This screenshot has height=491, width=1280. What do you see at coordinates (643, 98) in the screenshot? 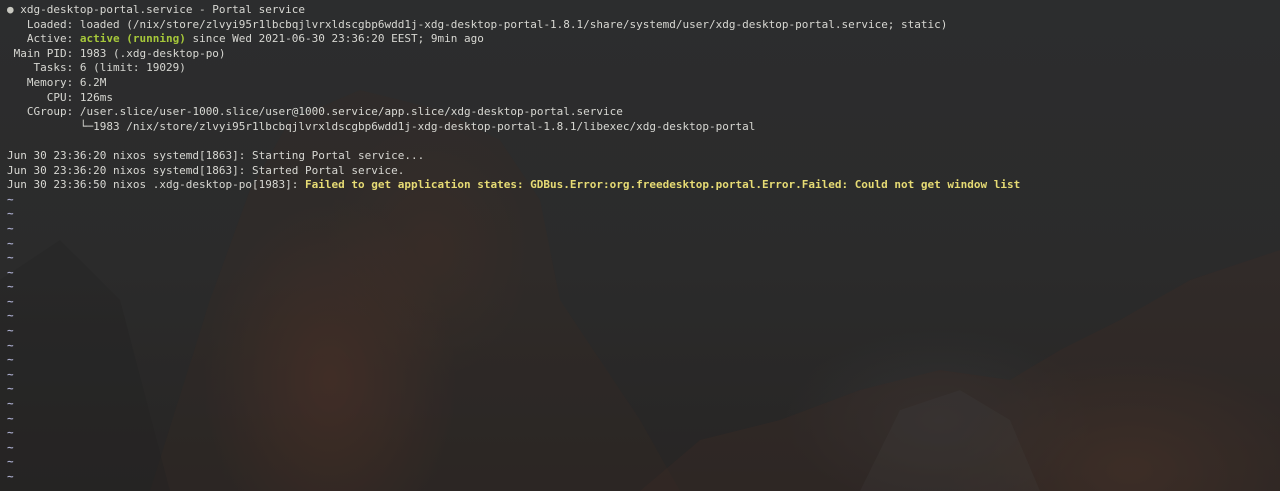
I see `cpu-line: CPU: 126ms` at bounding box center [643, 98].